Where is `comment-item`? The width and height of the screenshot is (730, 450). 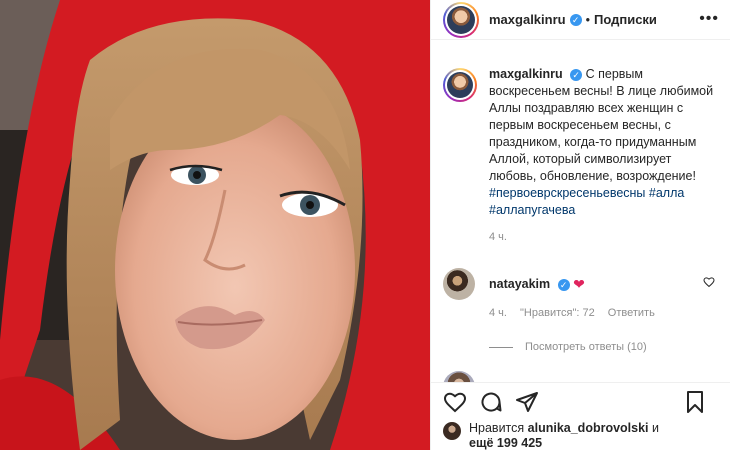 comment-item is located at coordinates (580, 376).